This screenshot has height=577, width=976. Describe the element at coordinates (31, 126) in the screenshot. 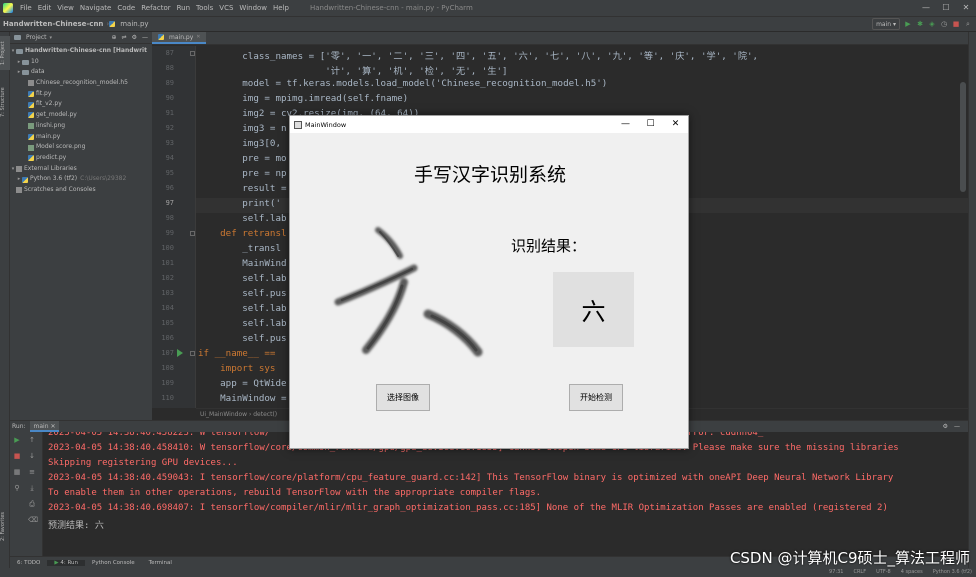

I see `image-file-icon` at that location.